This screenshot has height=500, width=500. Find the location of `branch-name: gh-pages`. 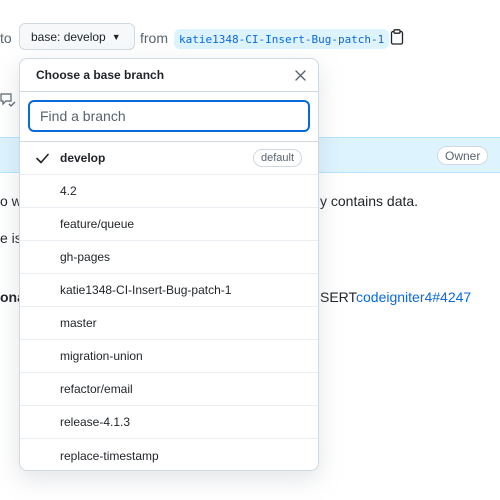

branch-name: gh-pages is located at coordinates (85, 257).